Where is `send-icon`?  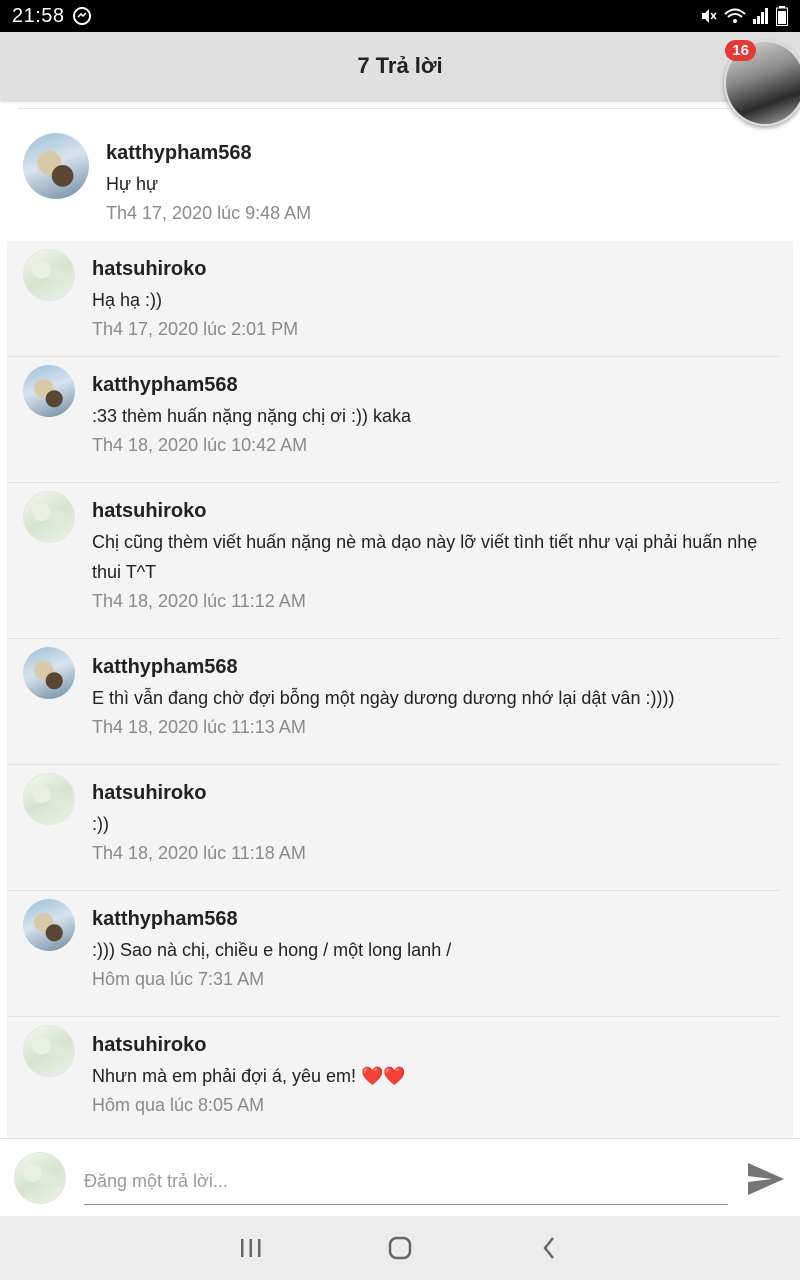 send-icon is located at coordinates (766, 1179).